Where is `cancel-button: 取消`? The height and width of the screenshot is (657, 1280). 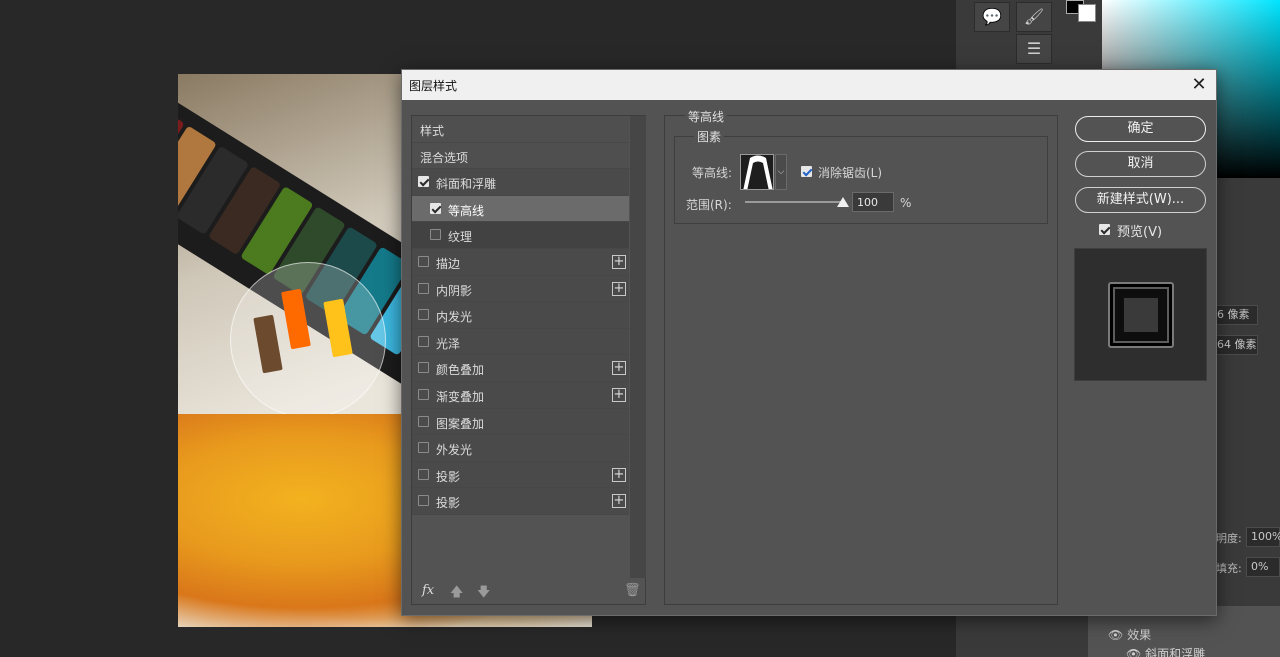 cancel-button: 取消 is located at coordinates (1140, 164).